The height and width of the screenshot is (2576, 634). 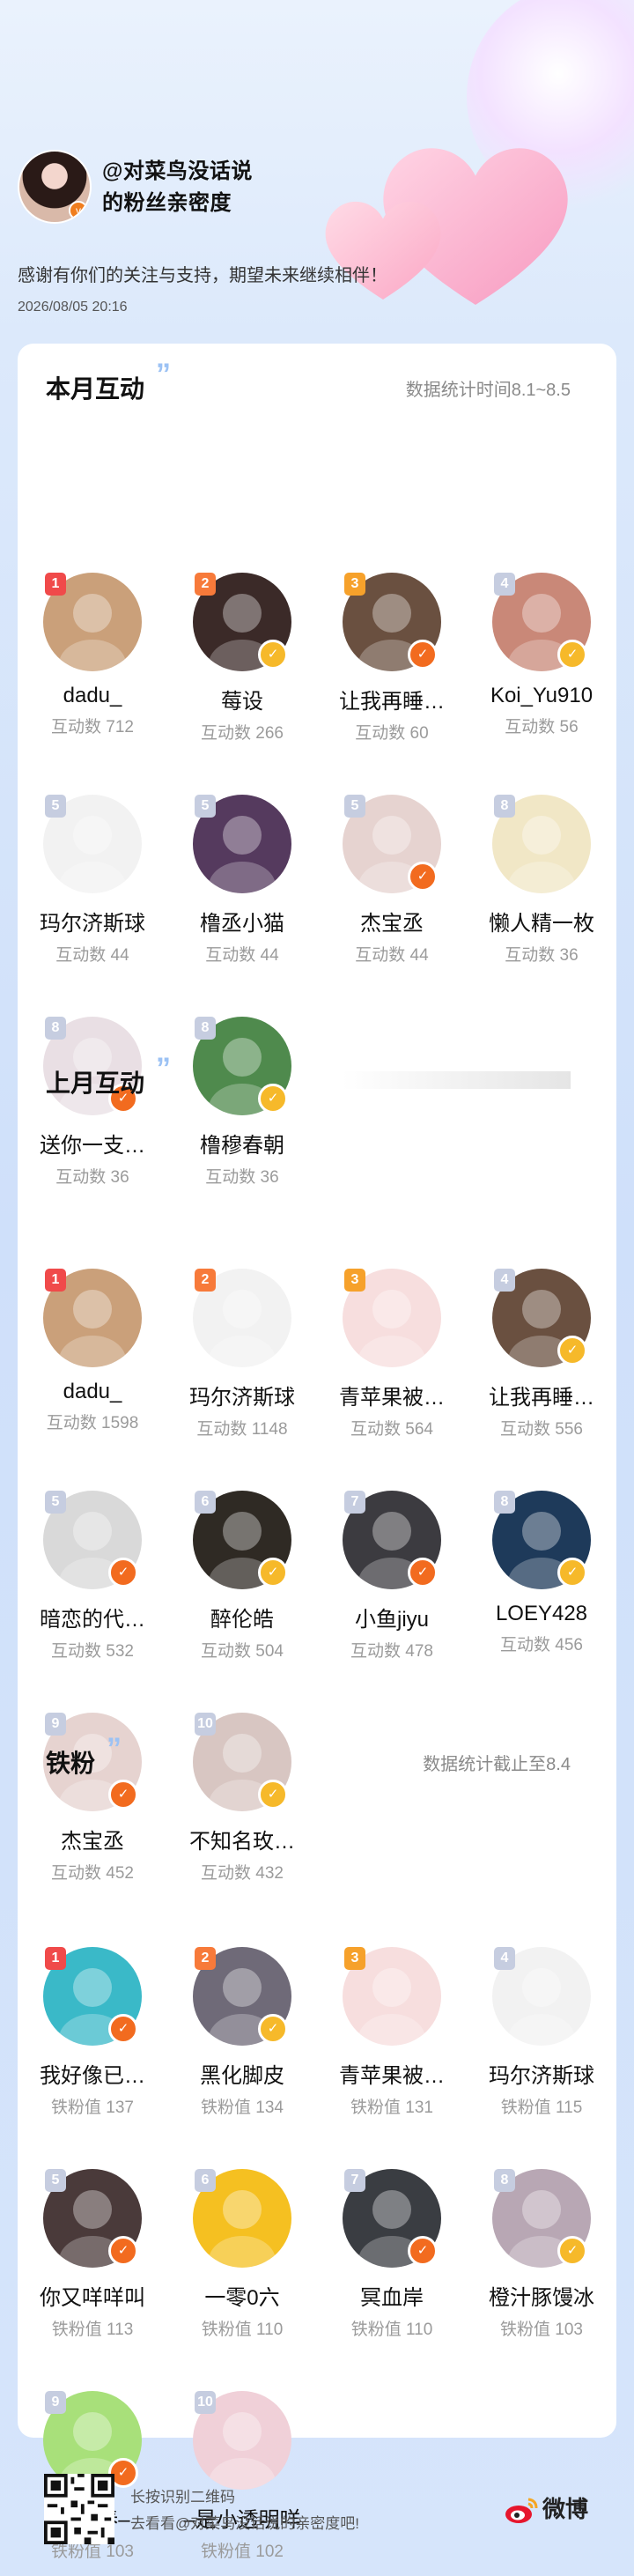 I want to click on fan-name: 一零0六, so click(x=242, y=2298).